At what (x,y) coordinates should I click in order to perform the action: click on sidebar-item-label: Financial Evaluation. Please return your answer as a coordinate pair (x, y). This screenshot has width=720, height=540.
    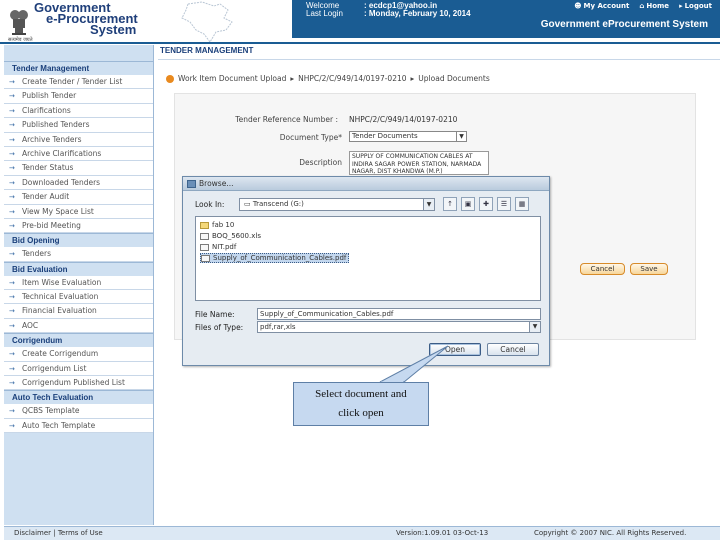
    Looking at the image, I should click on (59, 311).